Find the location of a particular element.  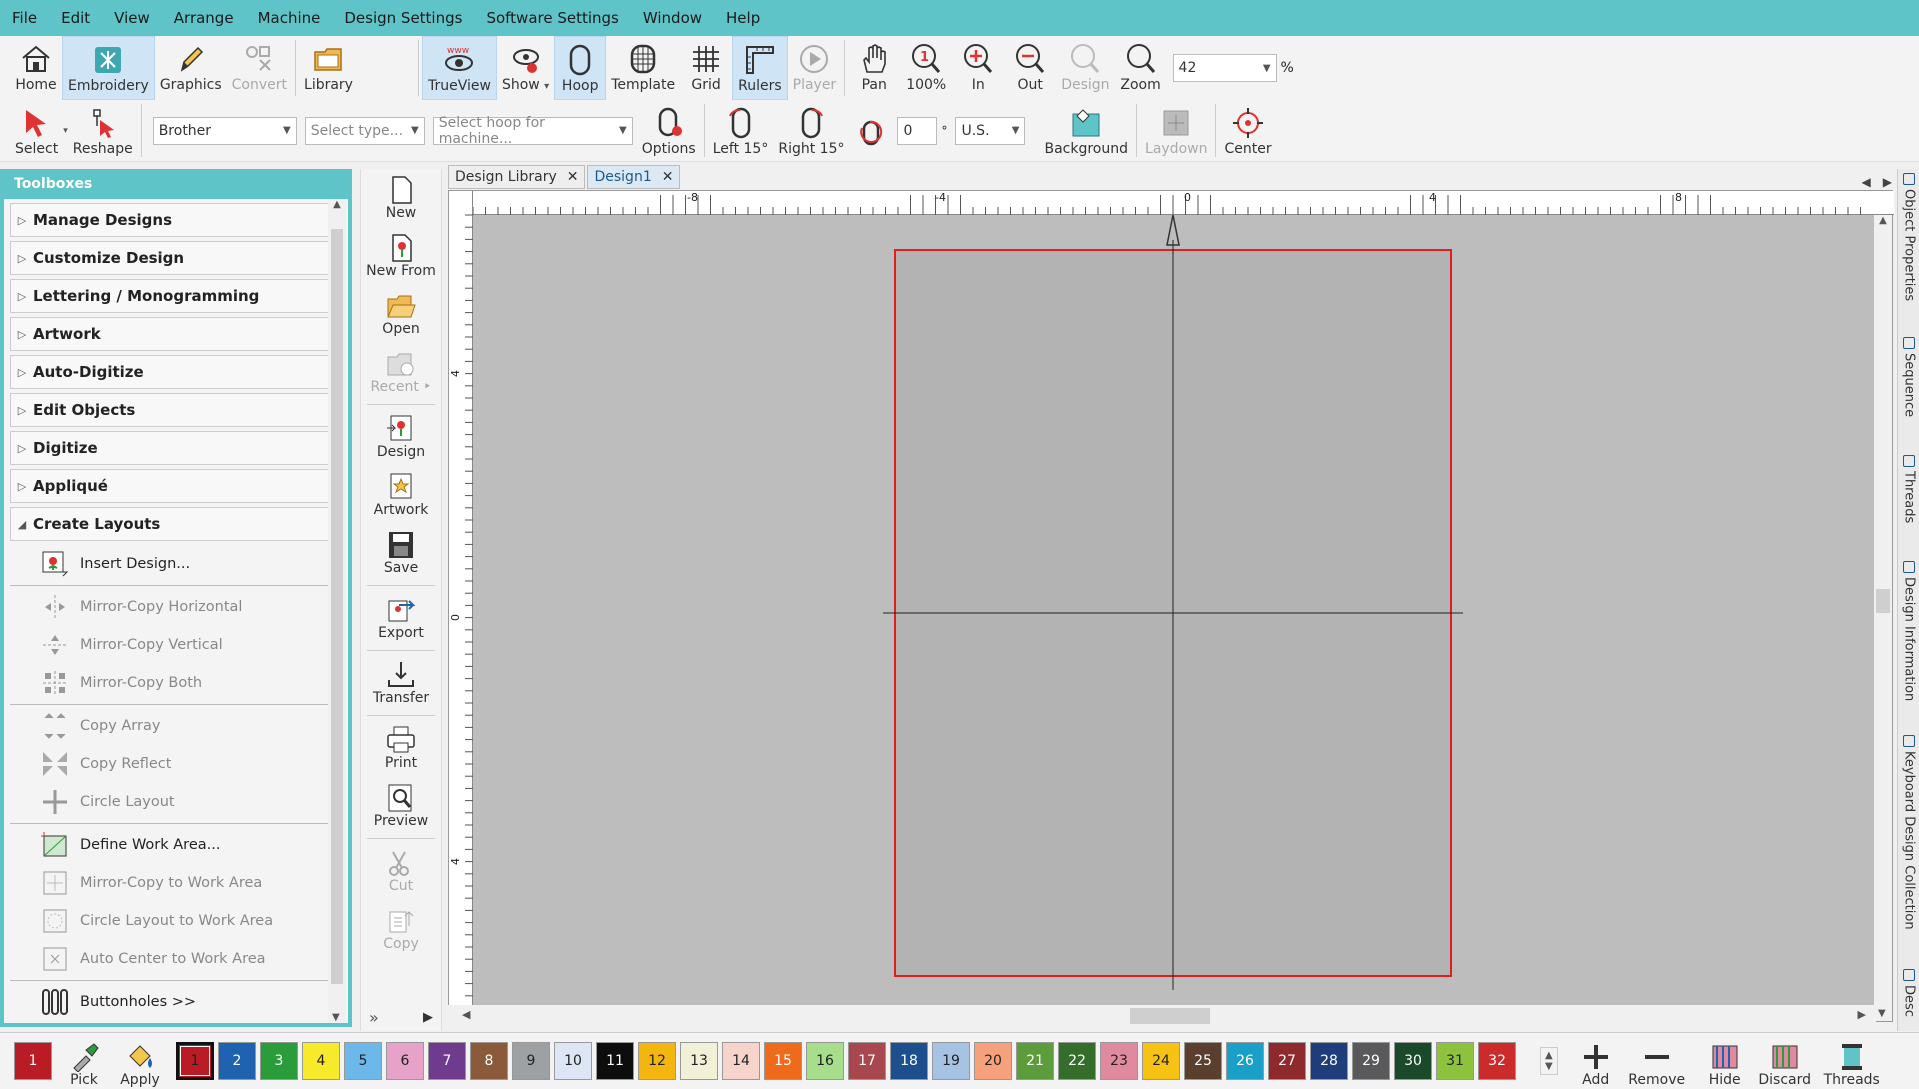

toolbox-scrollbar: ▲ ▼ is located at coordinates (337, 611).